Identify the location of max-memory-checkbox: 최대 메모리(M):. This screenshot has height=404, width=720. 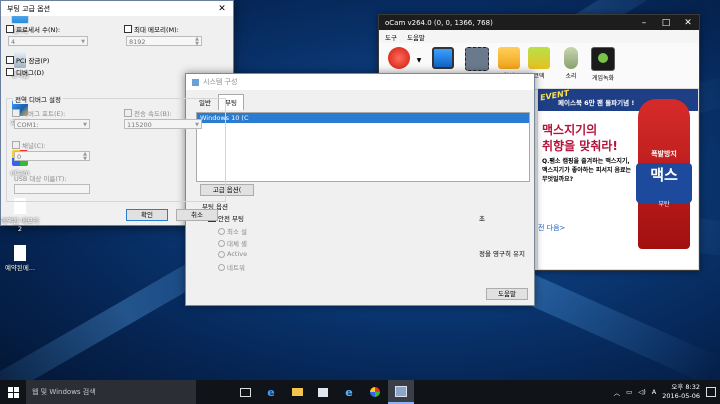
(151, 29).